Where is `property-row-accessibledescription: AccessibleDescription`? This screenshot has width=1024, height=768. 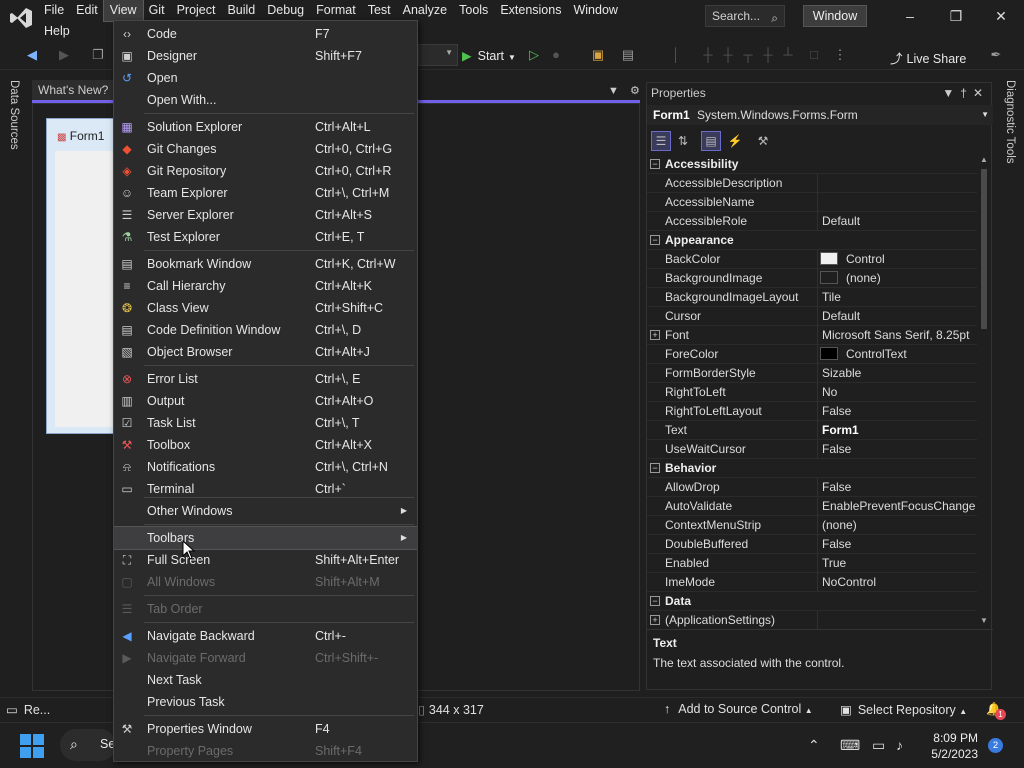
property-row-accessibledescription: AccessibleDescription is located at coordinates (812, 183).